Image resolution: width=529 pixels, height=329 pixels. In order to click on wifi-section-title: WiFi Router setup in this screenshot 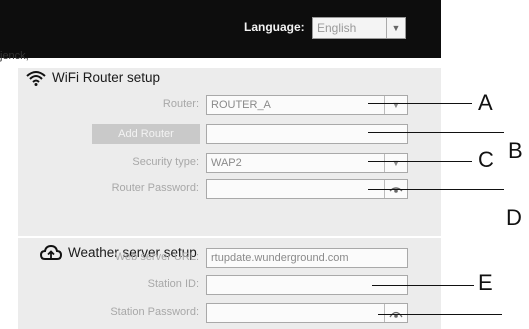, I will do `click(93, 78)`.